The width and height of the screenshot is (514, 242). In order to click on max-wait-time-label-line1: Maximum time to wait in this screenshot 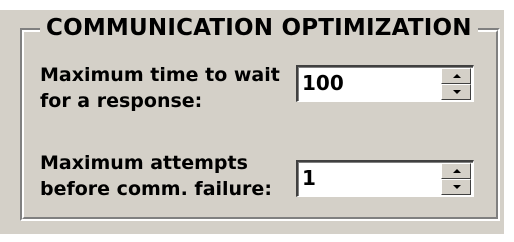, I will do `click(160, 75)`.